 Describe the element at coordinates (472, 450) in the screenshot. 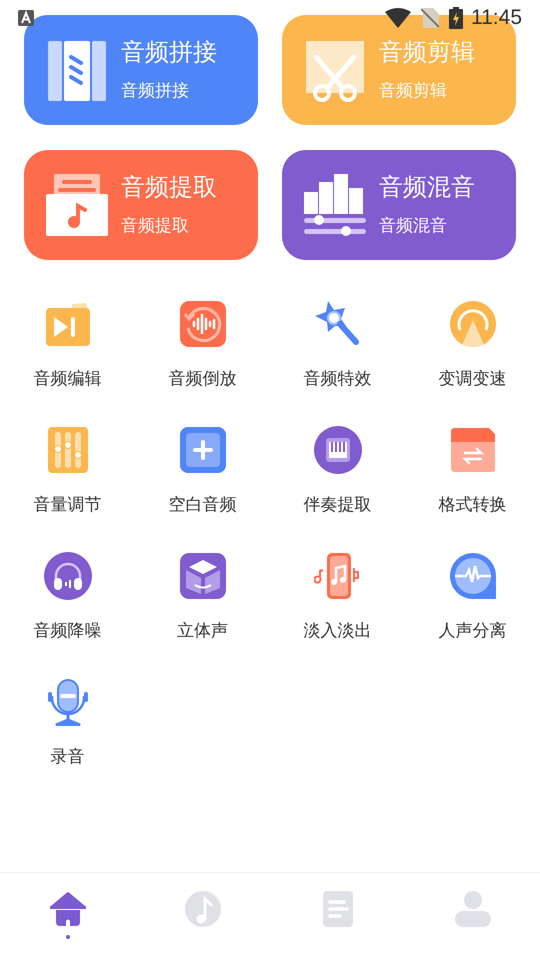

I see `file-convert-icon` at that location.